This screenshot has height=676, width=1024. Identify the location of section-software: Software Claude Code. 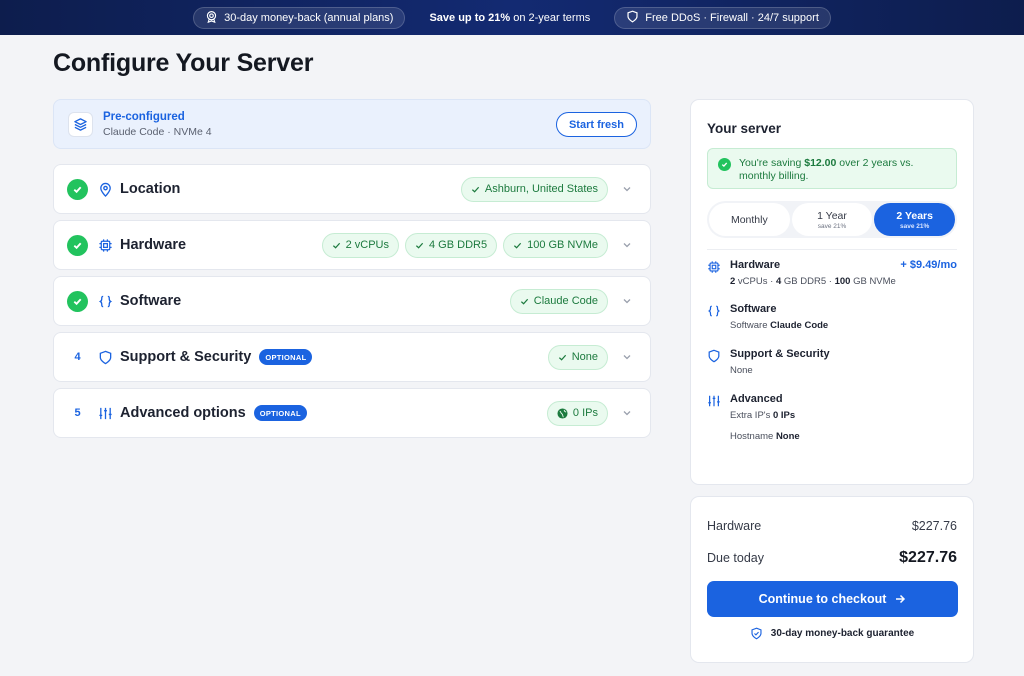
(352, 301).